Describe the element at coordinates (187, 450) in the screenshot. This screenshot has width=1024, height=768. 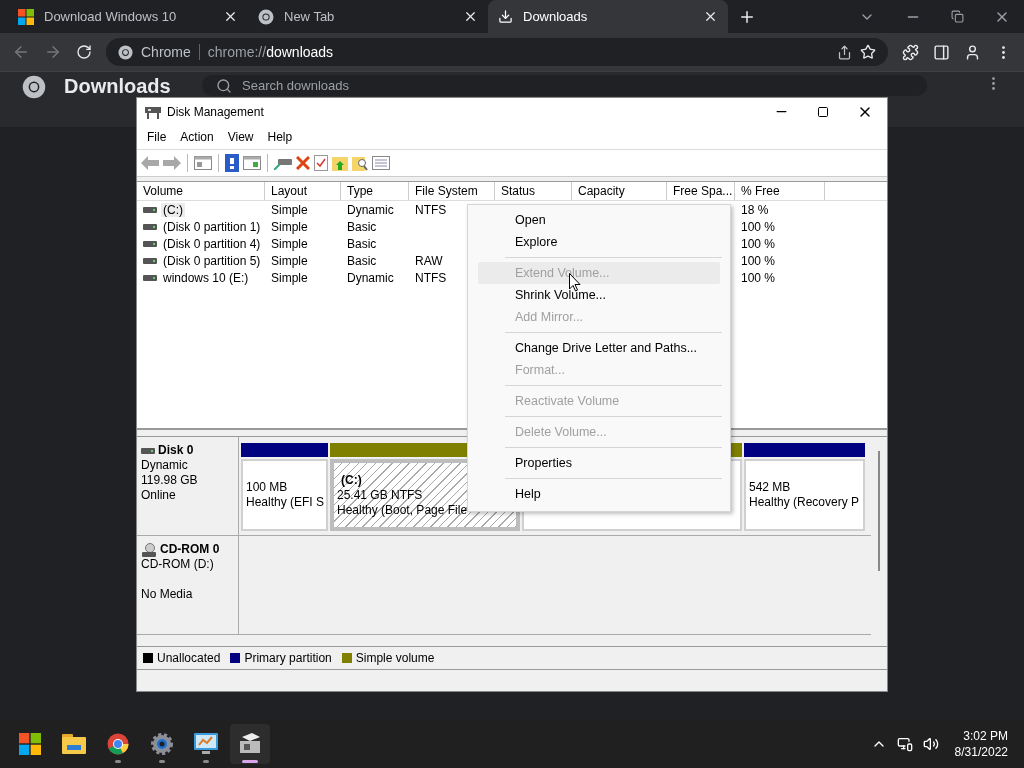
I see `disk-name: Disk 0` at that location.